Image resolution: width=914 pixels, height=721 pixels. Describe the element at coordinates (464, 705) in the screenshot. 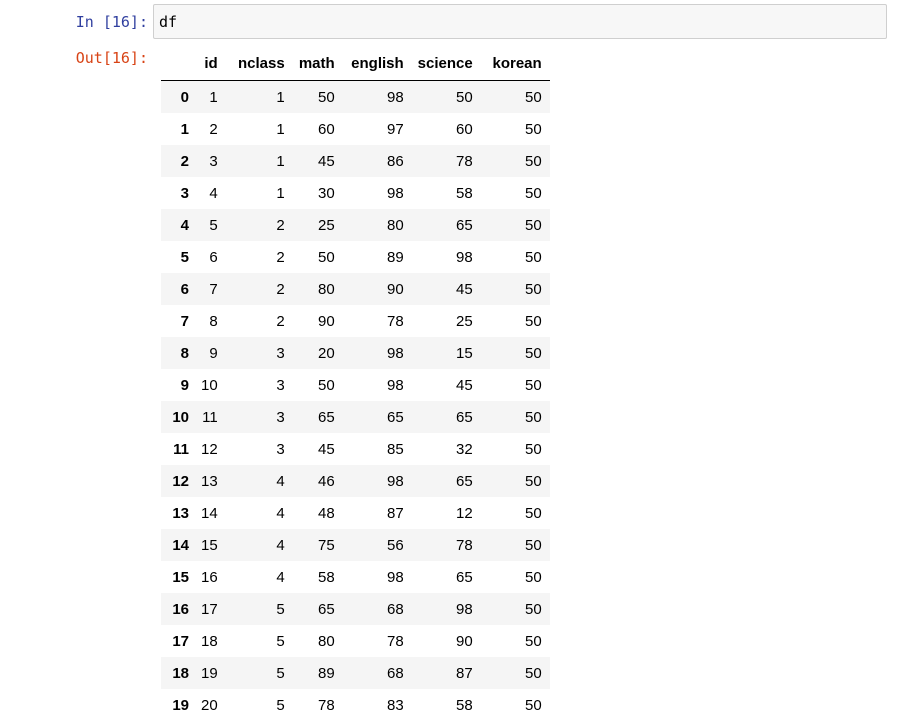

I see `cell-science: 58` at that location.